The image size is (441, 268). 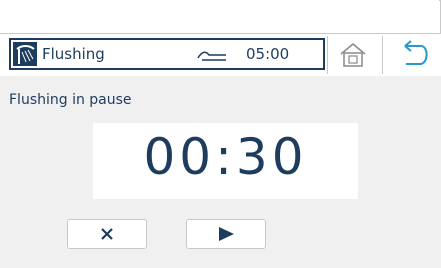 I want to click on back-arrow-icon, so click(x=416, y=52).